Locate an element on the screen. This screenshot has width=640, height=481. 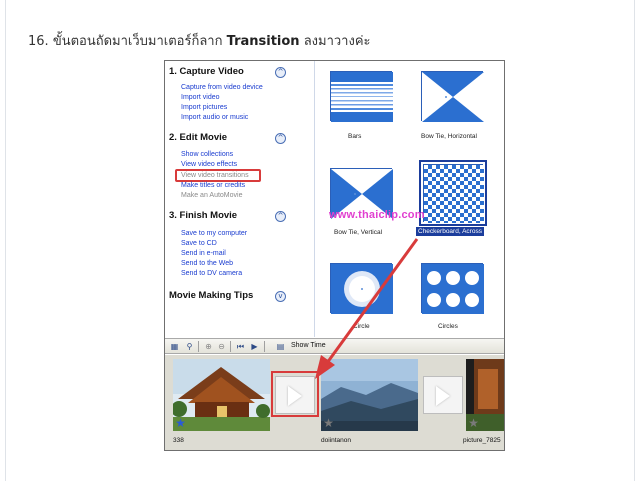
step-bold-word: Transition is located at coordinates (263, 41).